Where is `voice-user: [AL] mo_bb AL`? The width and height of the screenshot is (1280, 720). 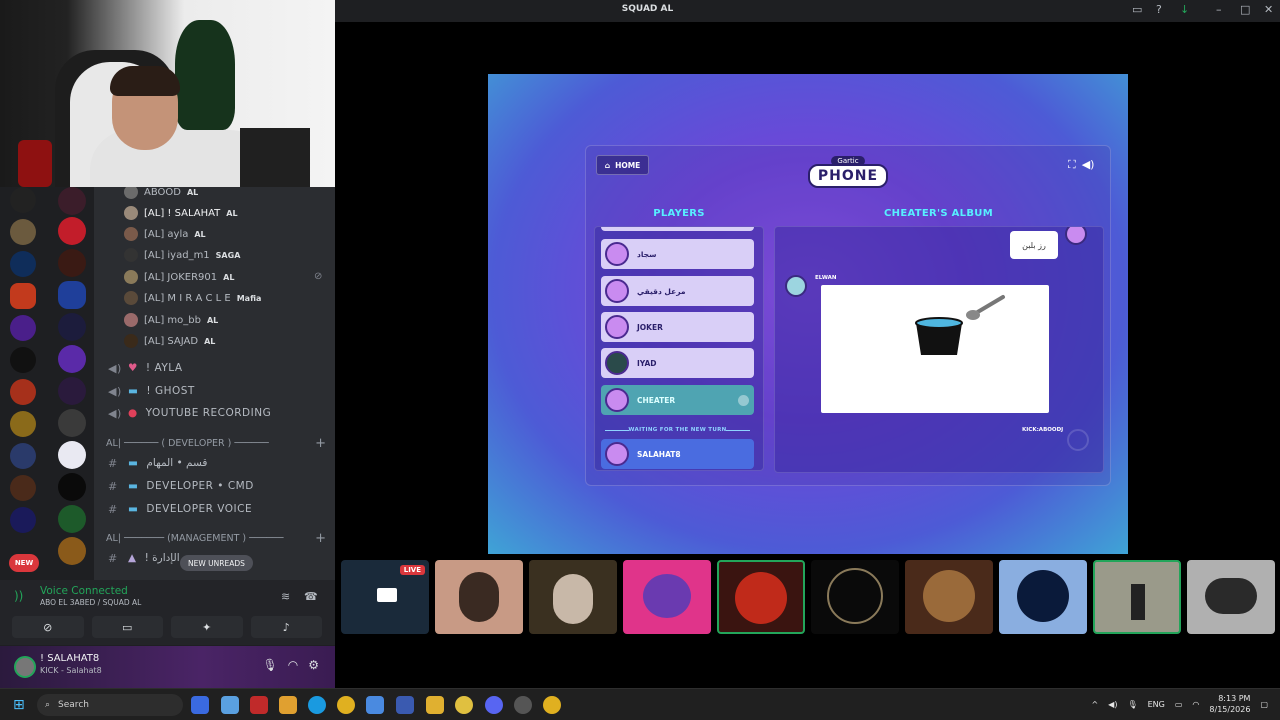
voice-user: [AL] mo_bb AL is located at coordinates (171, 320).